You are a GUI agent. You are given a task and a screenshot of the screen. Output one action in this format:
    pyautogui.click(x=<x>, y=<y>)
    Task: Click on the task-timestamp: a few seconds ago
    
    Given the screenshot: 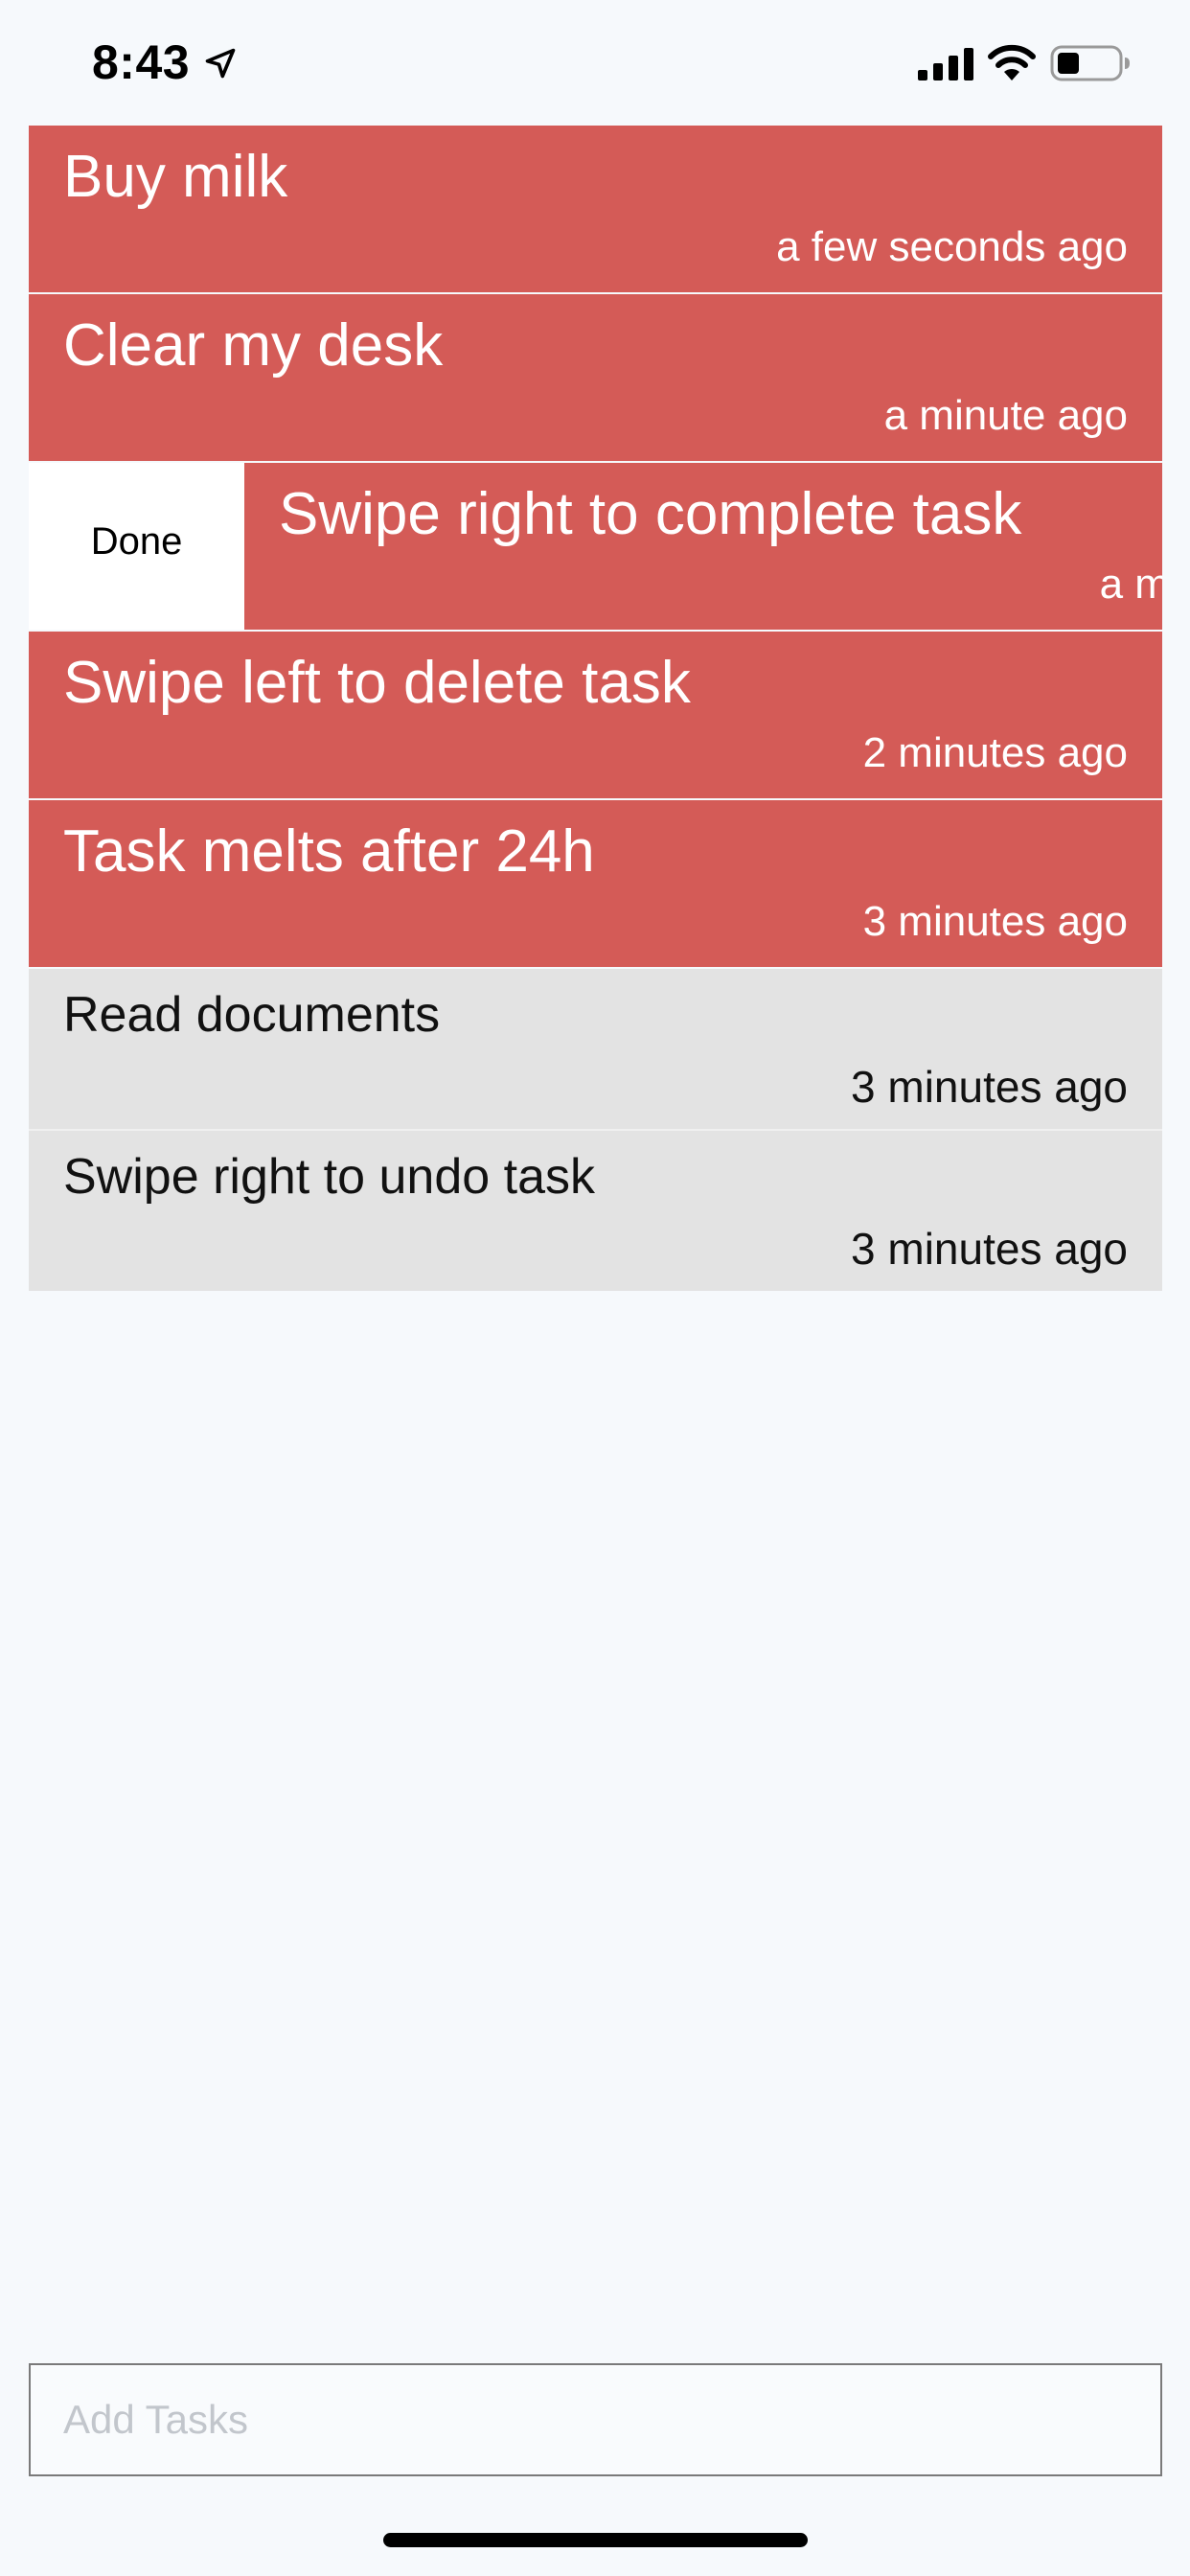 What is the action you would take?
    pyautogui.click(x=952, y=246)
    